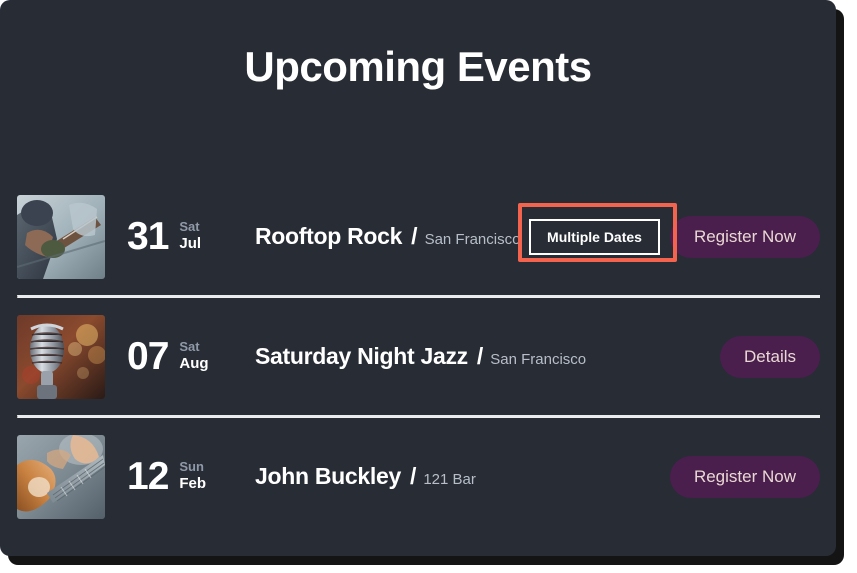  I want to click on event-thumbnail-acoustic-guitar, so click(61, 476).